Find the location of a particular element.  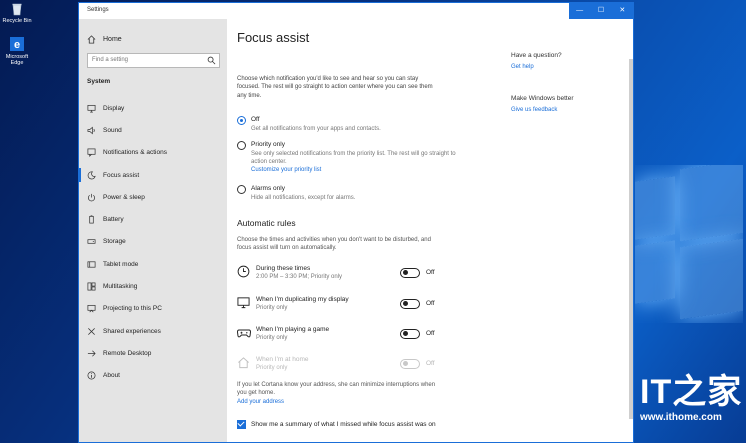

rule-at-home: When I'm at home Priority only Off is located at coordinates (342, 368).